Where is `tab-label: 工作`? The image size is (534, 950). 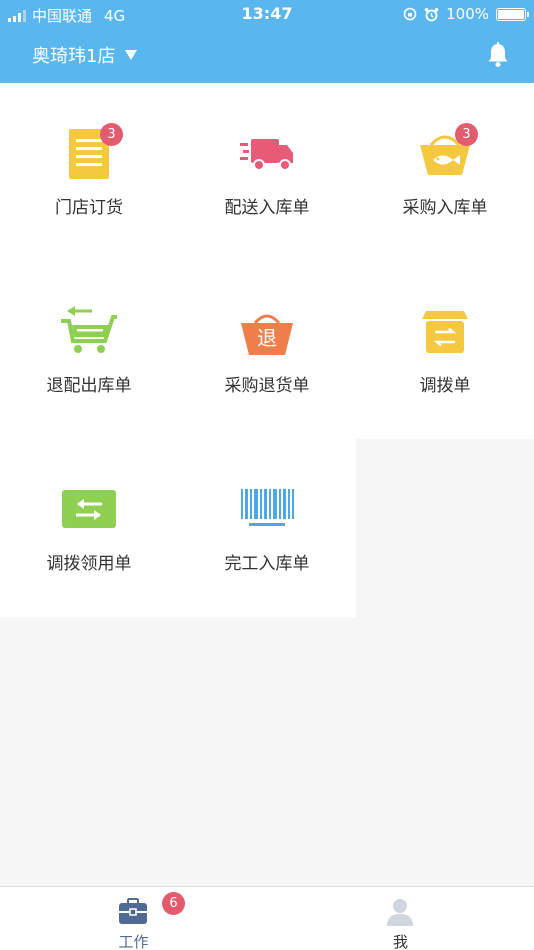
tab-label: 工作 is located at coordinates (133, 941).